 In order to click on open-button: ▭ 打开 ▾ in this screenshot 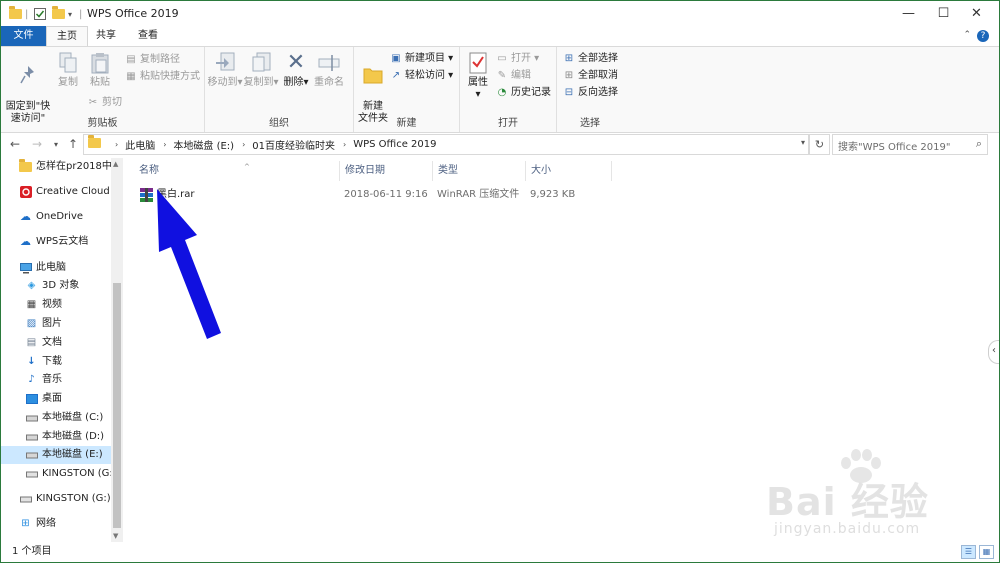, I will do `click(517, 59)`.